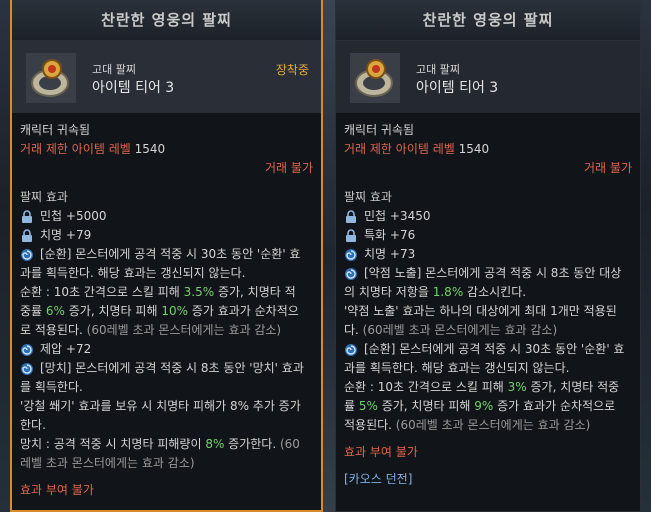  What do you see at coordinates (451, 330) in the screenshot?
I see `effect-text: 다. (60레벨 초과 몬스터에게는 효과 감소)` at bounding box center [451, 330].